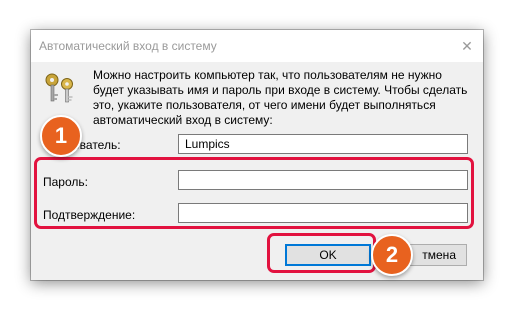 Image resolution: width=514 pixels, height=314 pixels. I want to click on highlight-ok-button, so click(321, 253).